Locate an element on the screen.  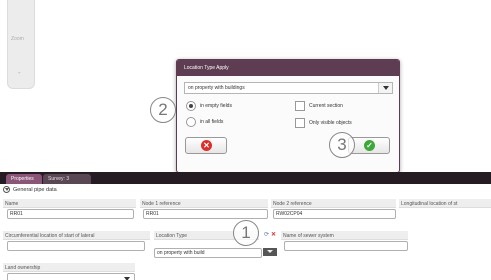
checkbox-only-visible: Only visible objects is located at coordinates (323, 123).